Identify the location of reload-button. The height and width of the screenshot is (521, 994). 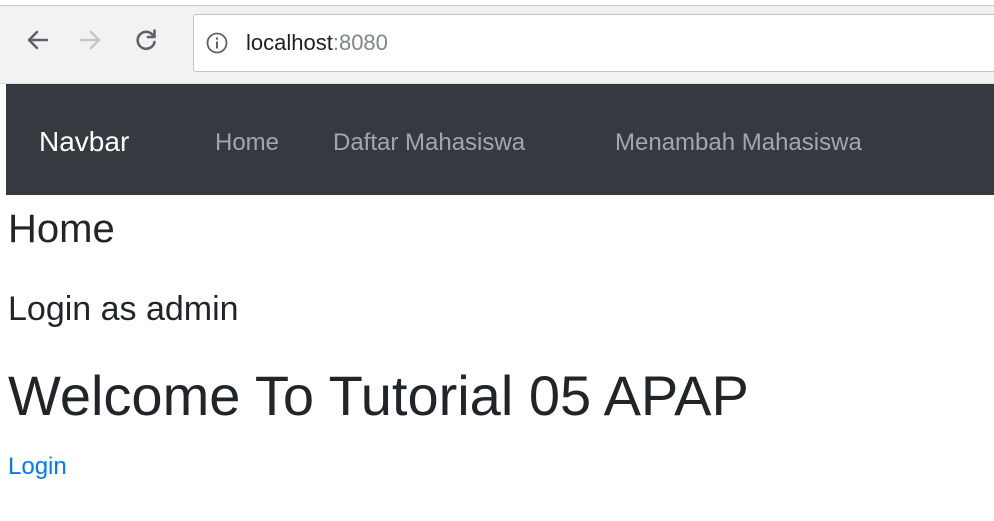
(146, 40).